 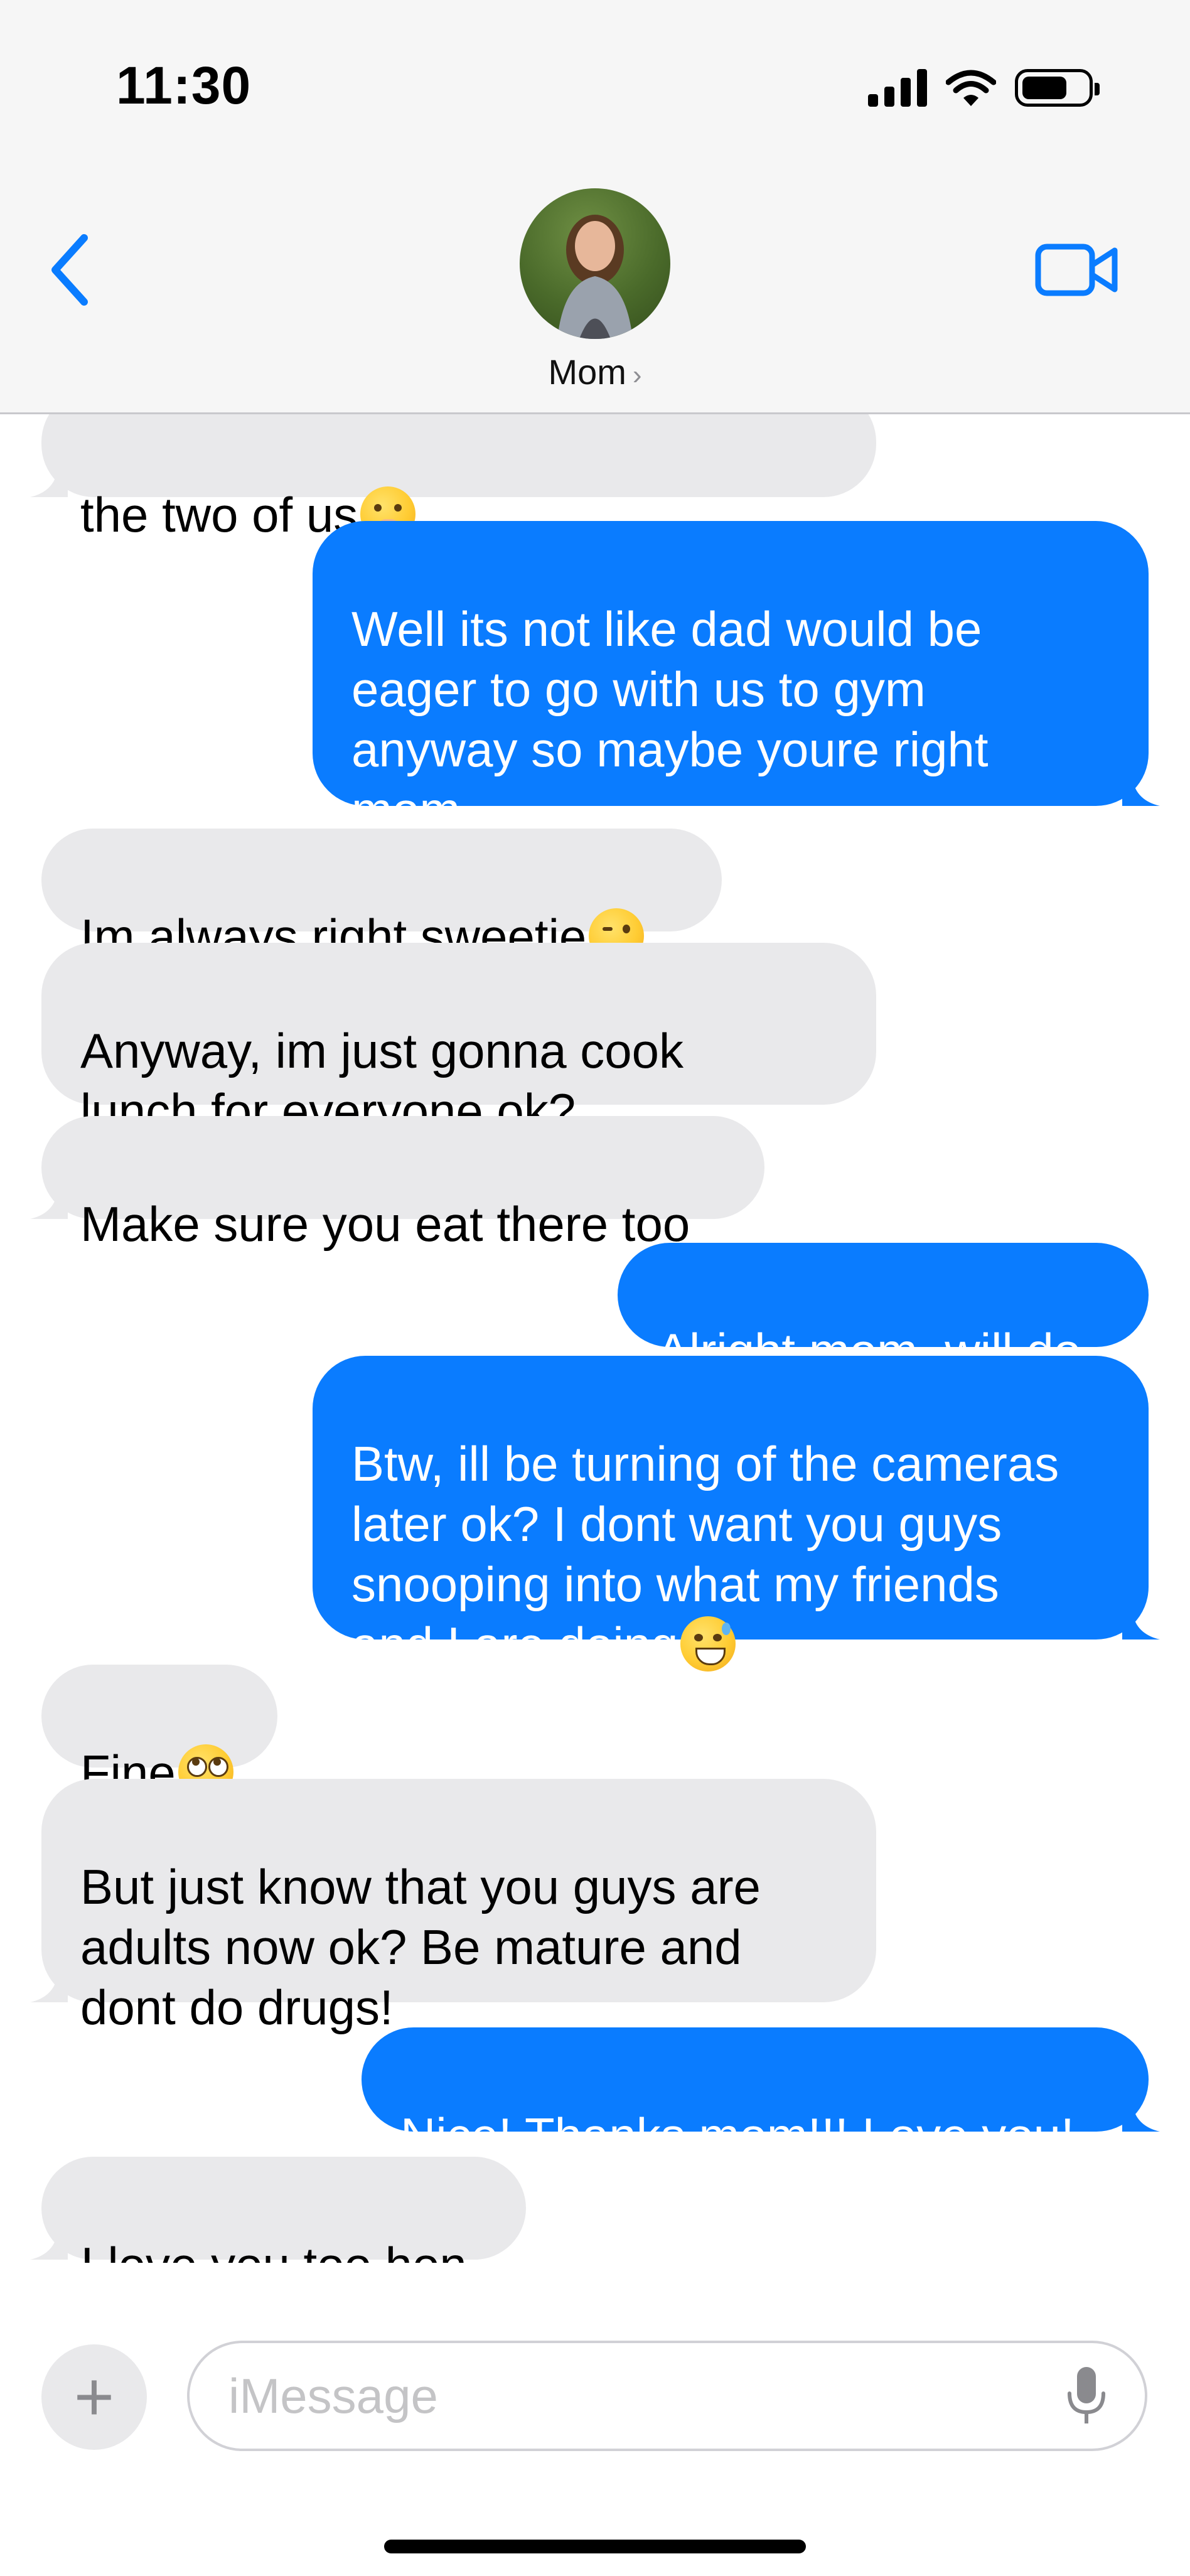 I want to click on message-text: I love you too hon, so click(x=273, y=2250).